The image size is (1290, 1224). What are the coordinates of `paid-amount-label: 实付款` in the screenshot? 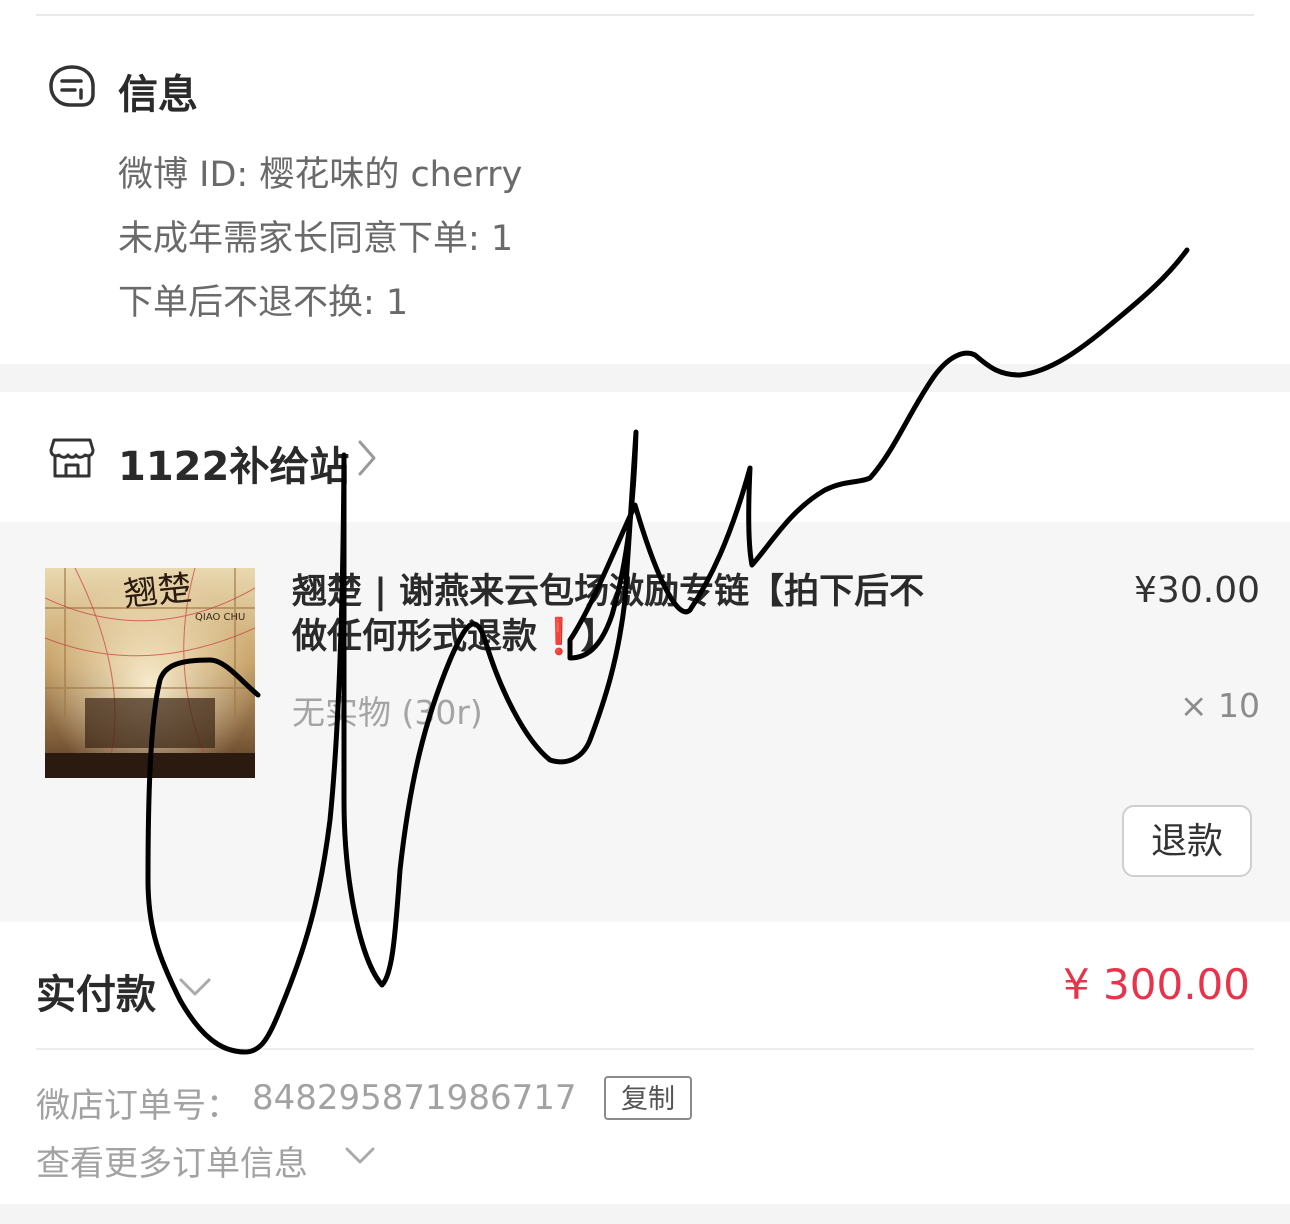 It's located at (96, 991).